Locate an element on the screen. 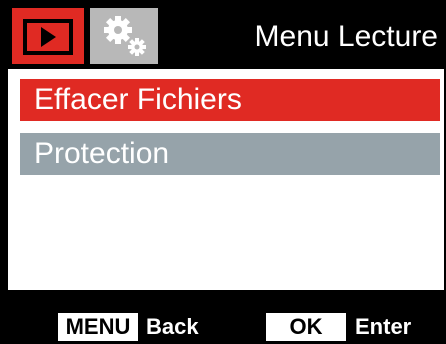 Image resolution: width=446 pixels, height=344 pixels. menu-key: MENU is located at coordinates (98, 327).